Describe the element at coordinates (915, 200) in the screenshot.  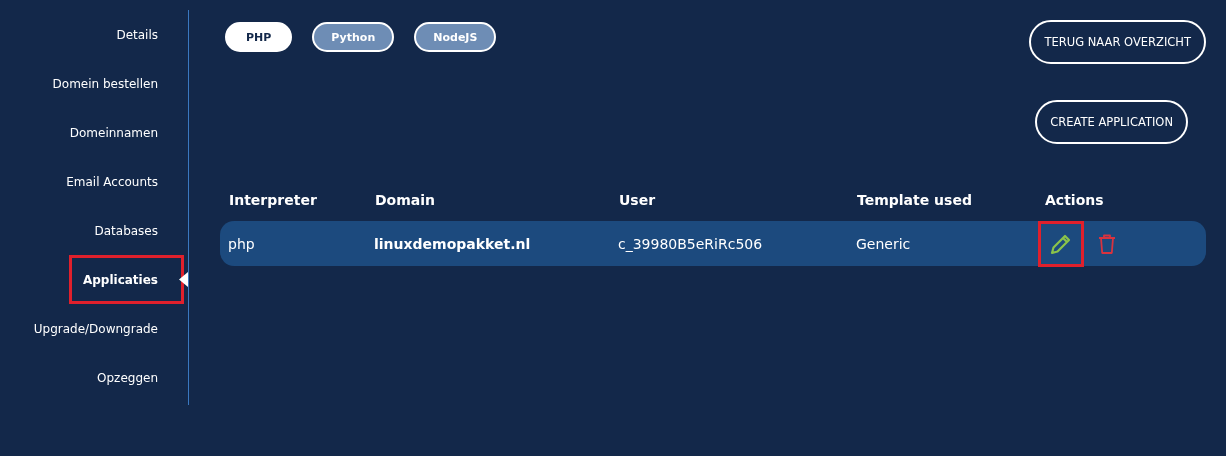
I see `column-header: Template used` at that location.